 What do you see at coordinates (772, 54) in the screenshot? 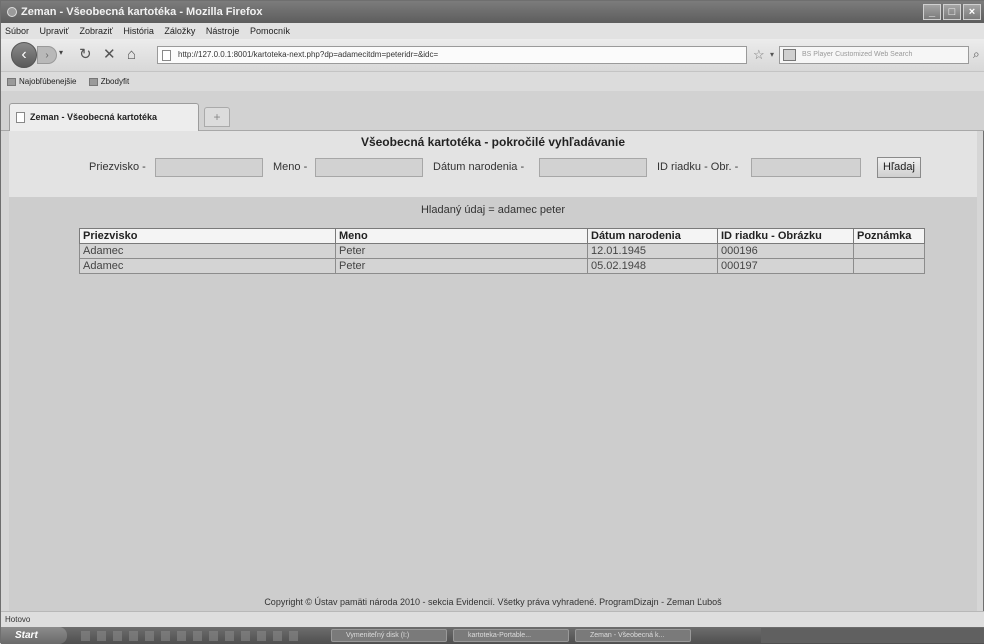
I see `star-dropdown-icon: ▾` at bounding box center [772, 54].